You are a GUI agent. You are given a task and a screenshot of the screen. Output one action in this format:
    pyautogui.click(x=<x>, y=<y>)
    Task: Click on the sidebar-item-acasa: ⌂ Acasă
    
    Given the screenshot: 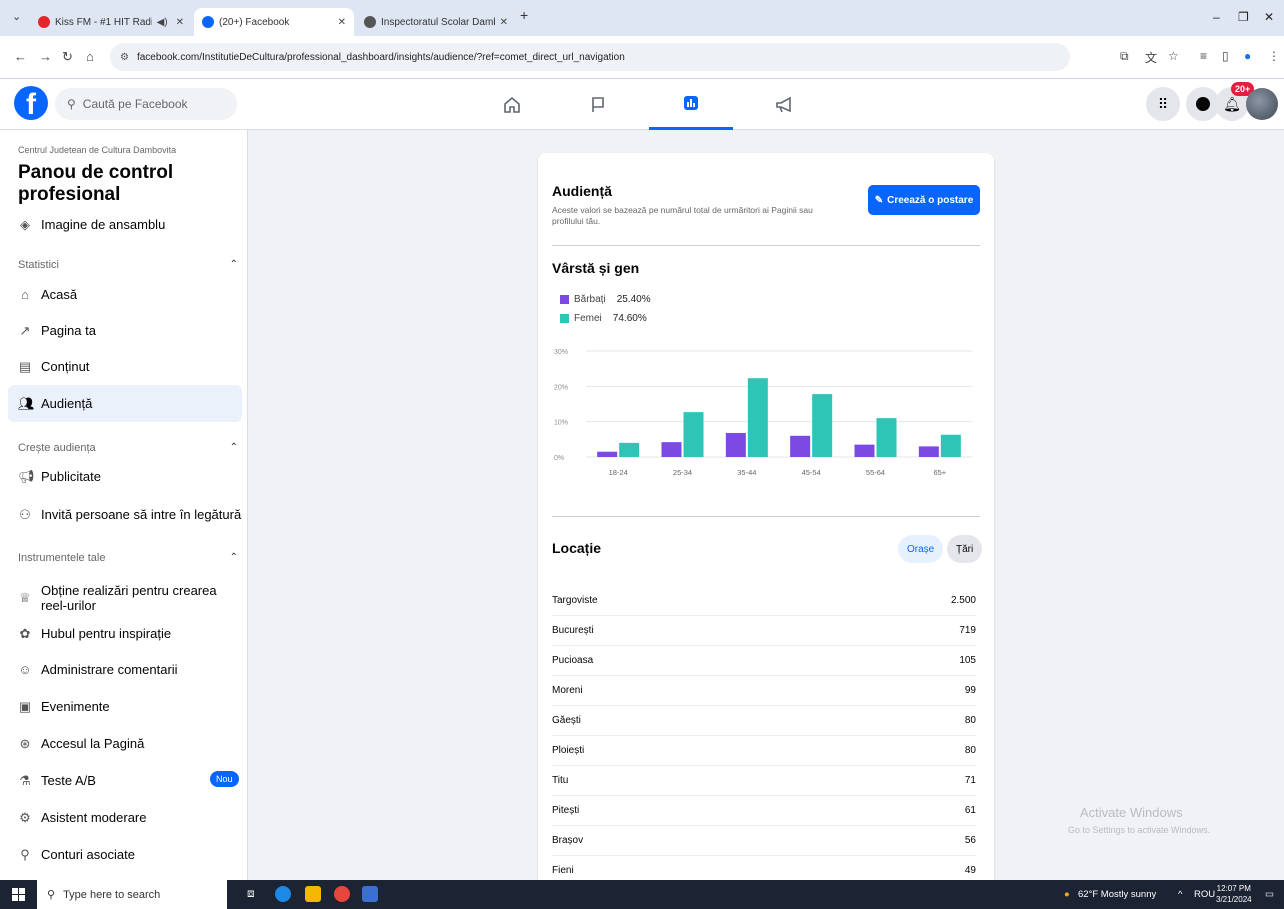 What is the action you would take?
    pyautogui.click(x=125, y=294)
    